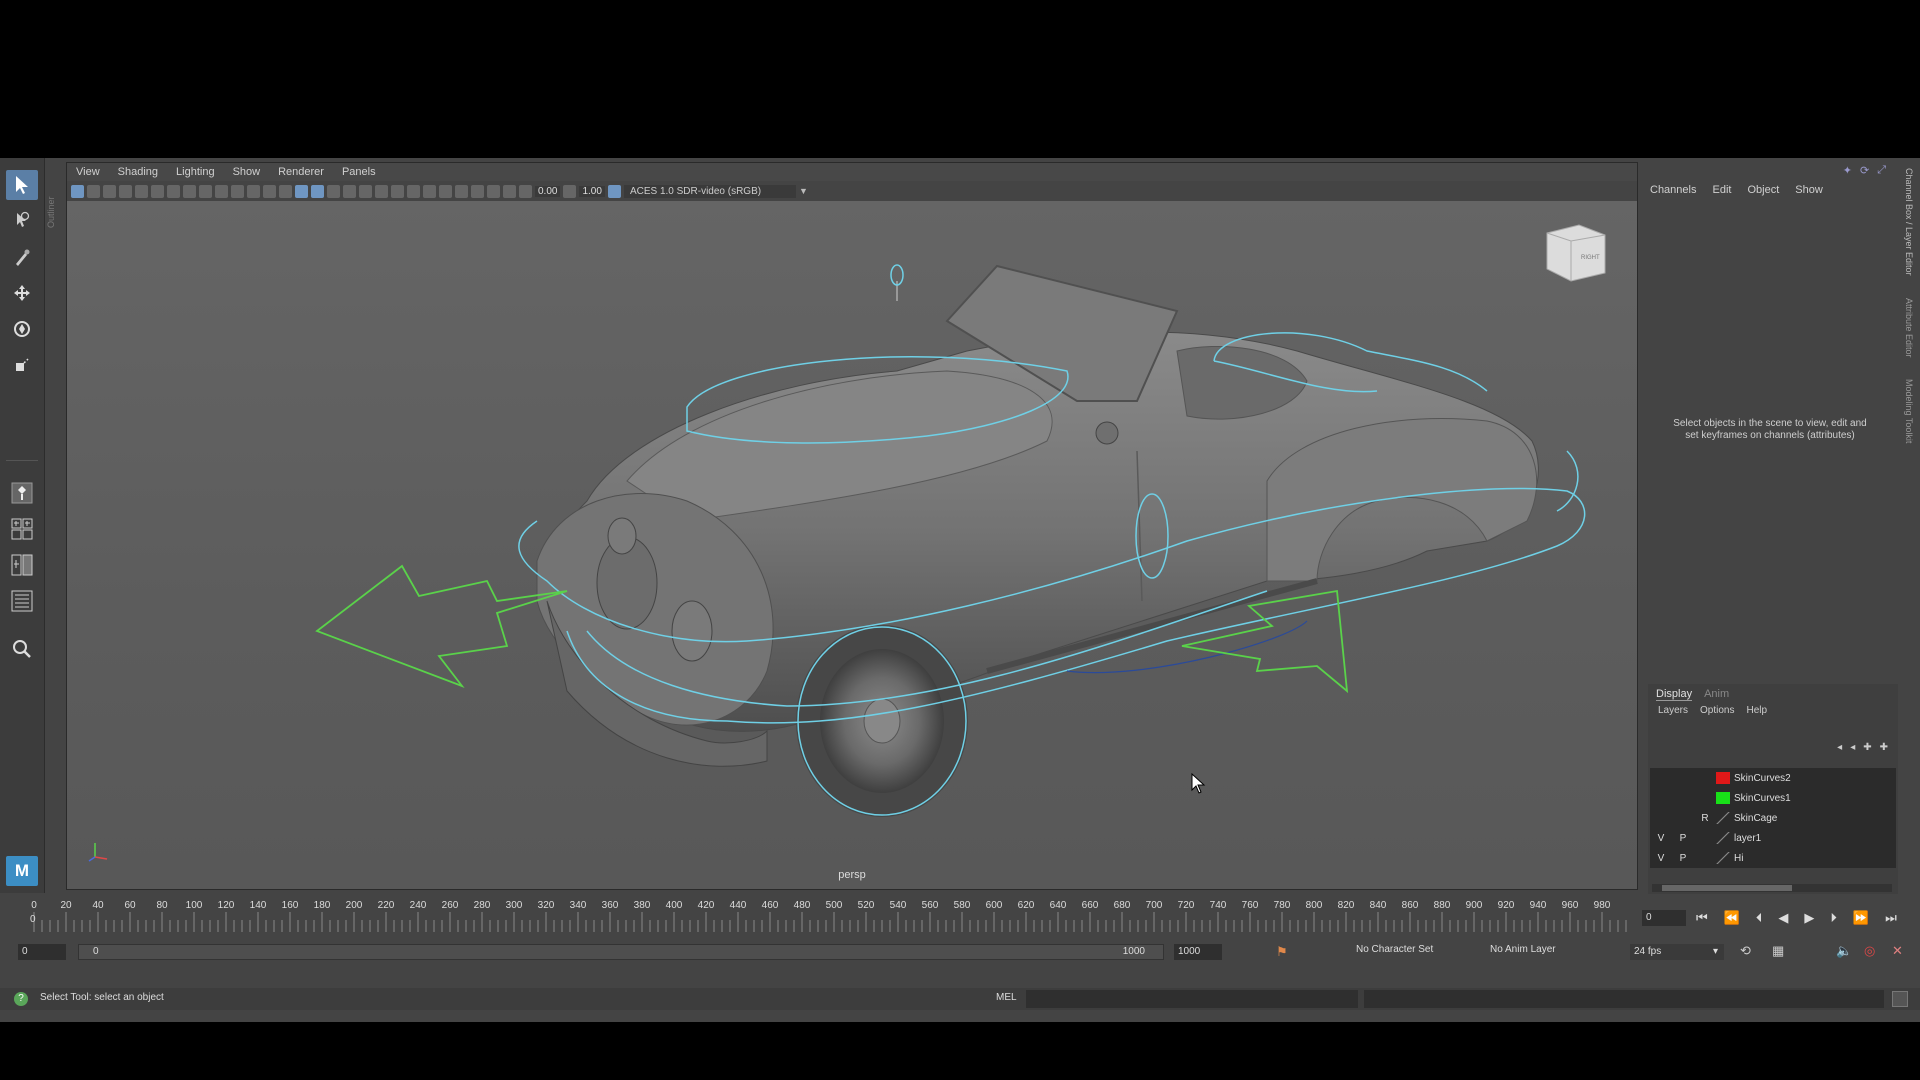 This screenshot has height=1080, width=1920. I want to click on image-plane-icon, so click(125, 191).